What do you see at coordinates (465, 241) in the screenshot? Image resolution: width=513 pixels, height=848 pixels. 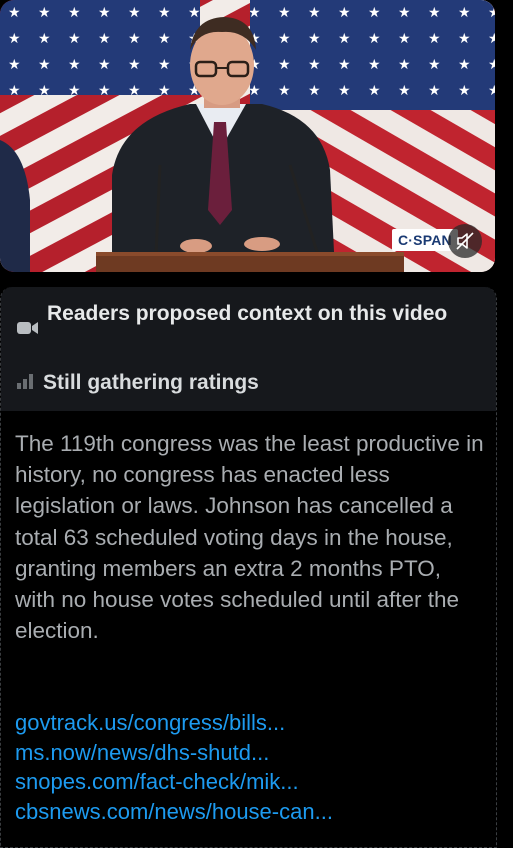 I see `speaker-muted-icon` at bounding box center [465, 241].